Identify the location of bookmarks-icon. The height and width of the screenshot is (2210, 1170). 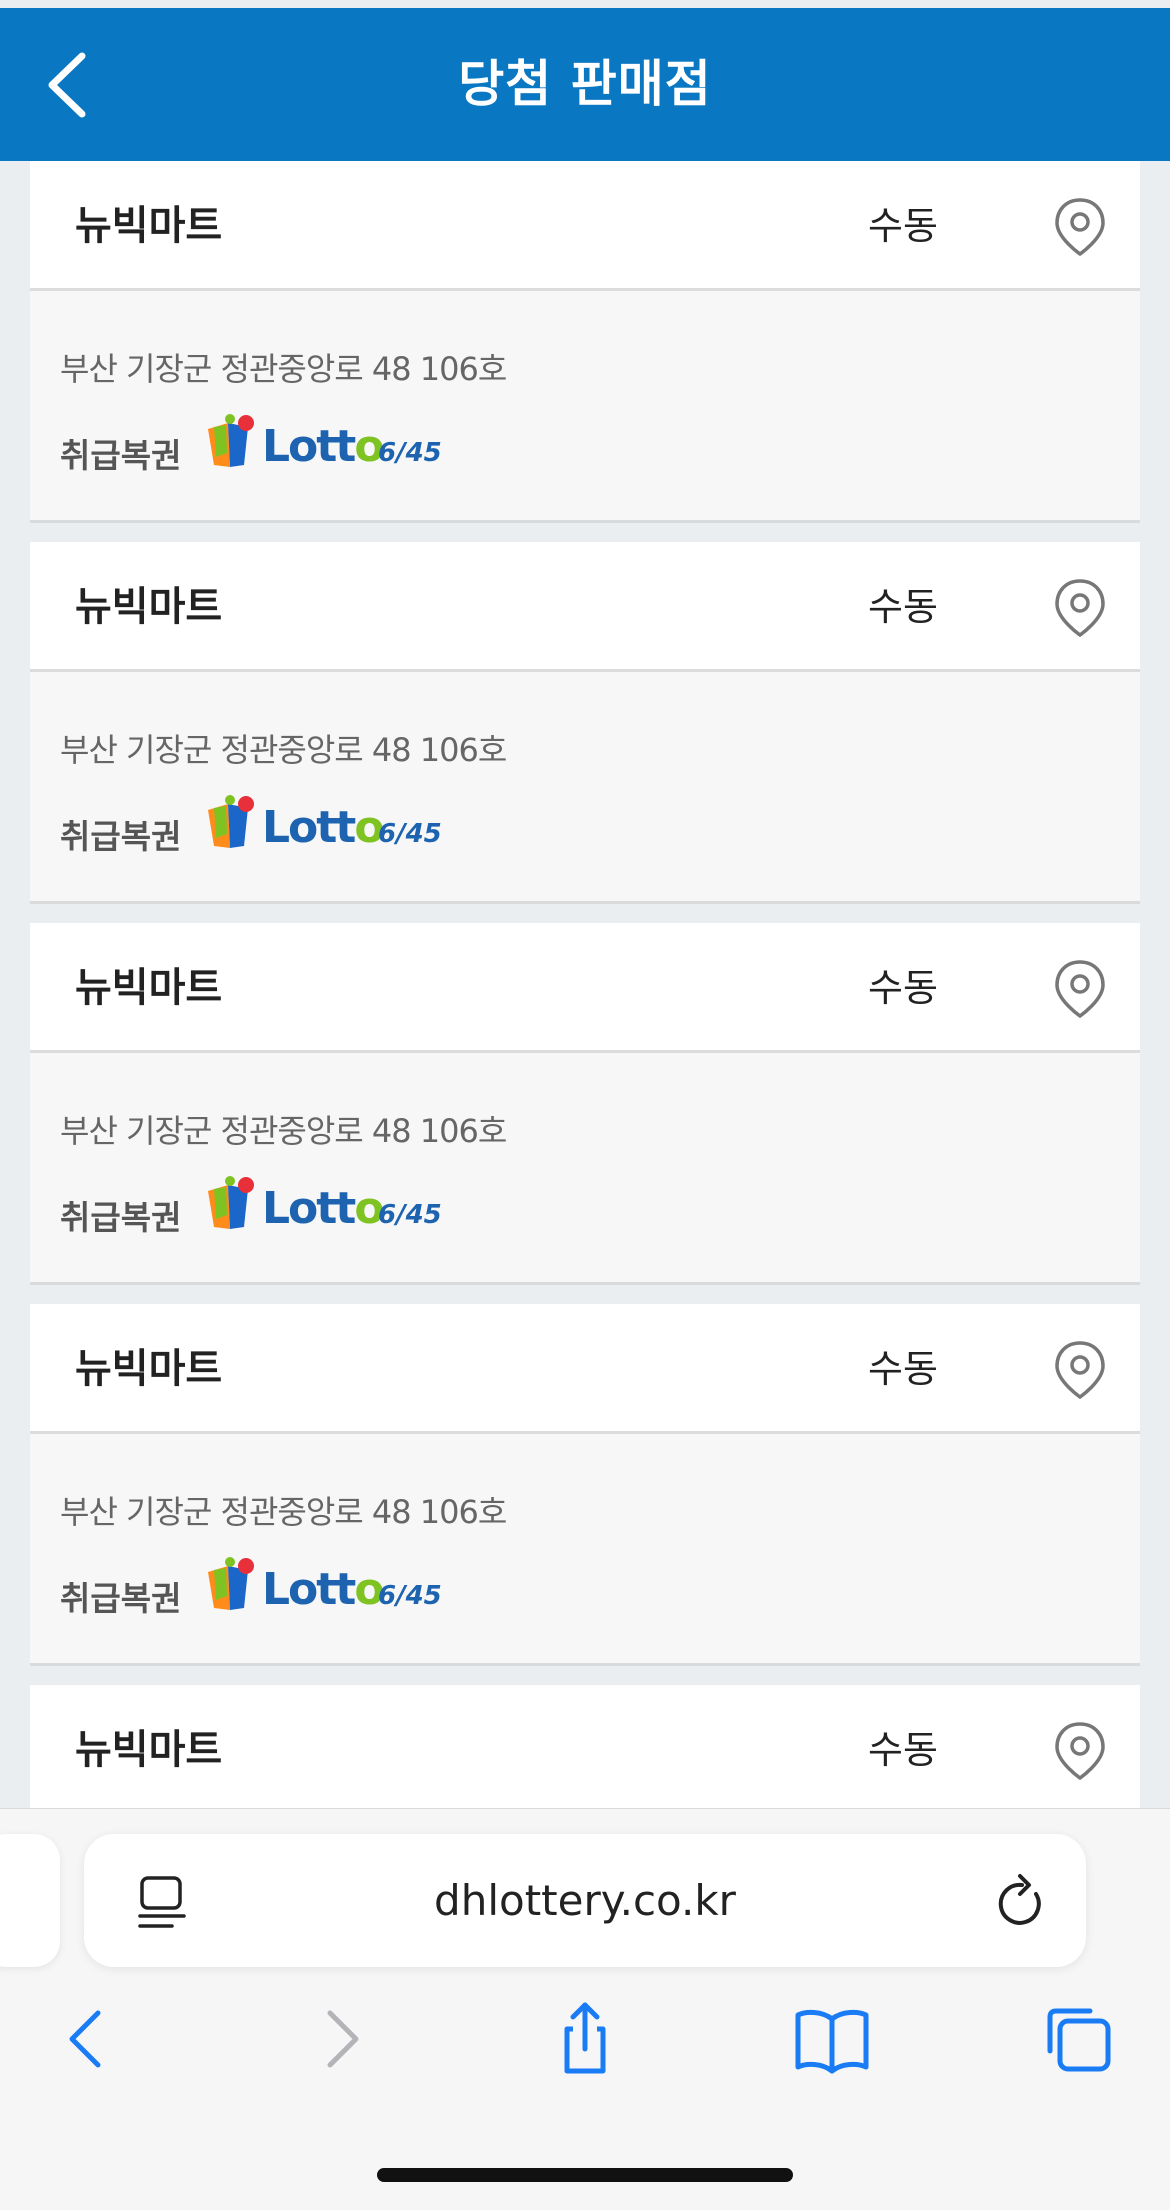
(832, 2039).